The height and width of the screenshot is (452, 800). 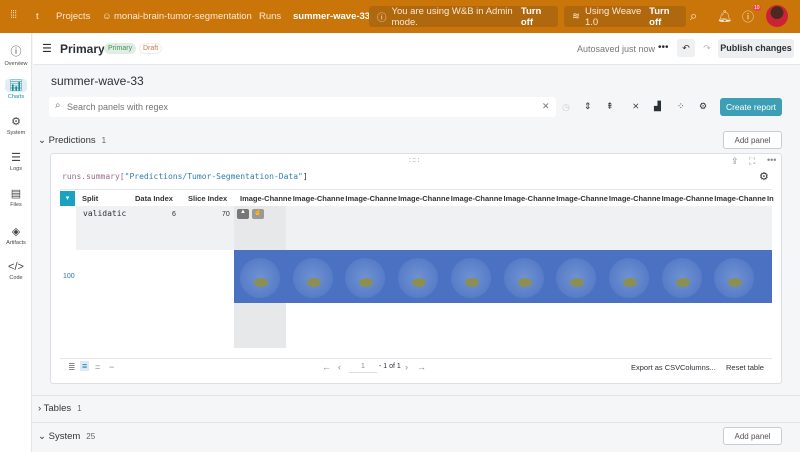 I want to click on page-count: - 1 of 1, so click(x=390, y=366).